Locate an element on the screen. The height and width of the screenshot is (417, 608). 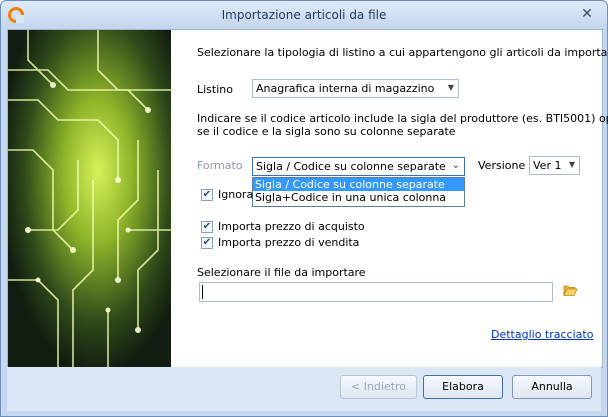
button-bar: < Indietro Elabora Annulla is located at coordinates (304, 389).